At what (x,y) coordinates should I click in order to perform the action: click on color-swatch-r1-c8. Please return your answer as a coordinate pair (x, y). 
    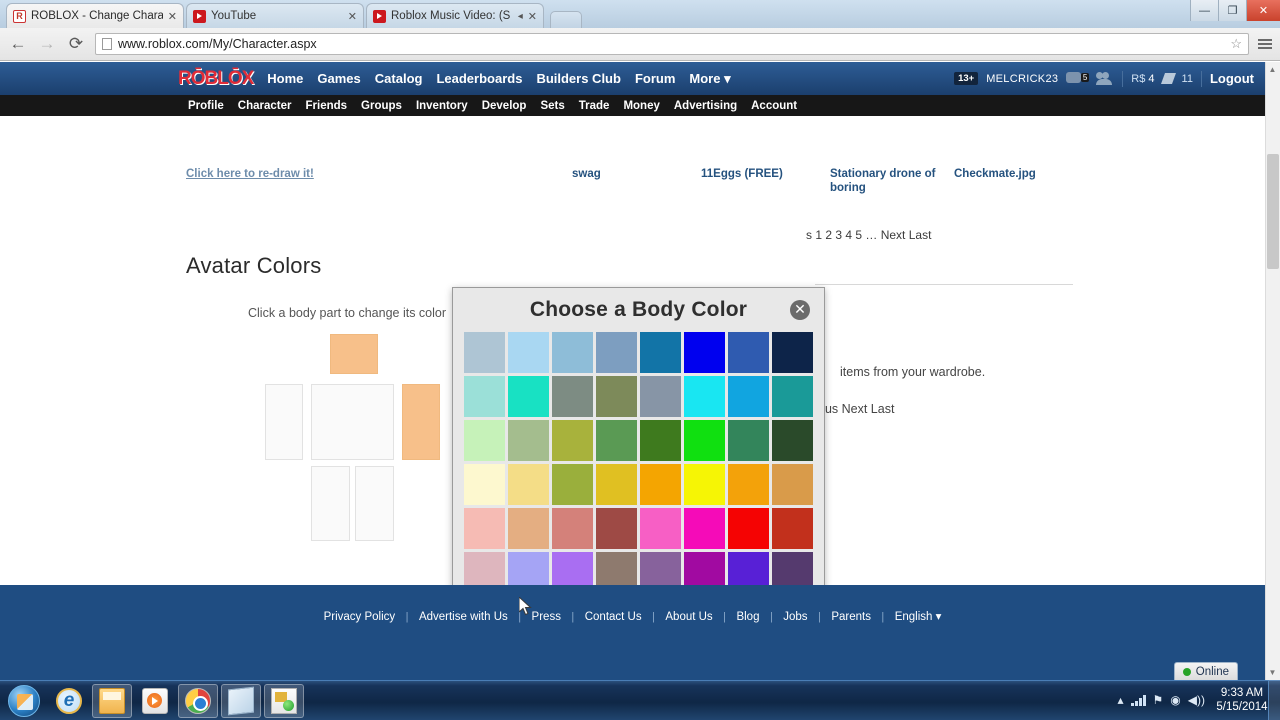
    Looking at the image, I should click on (792, 352).